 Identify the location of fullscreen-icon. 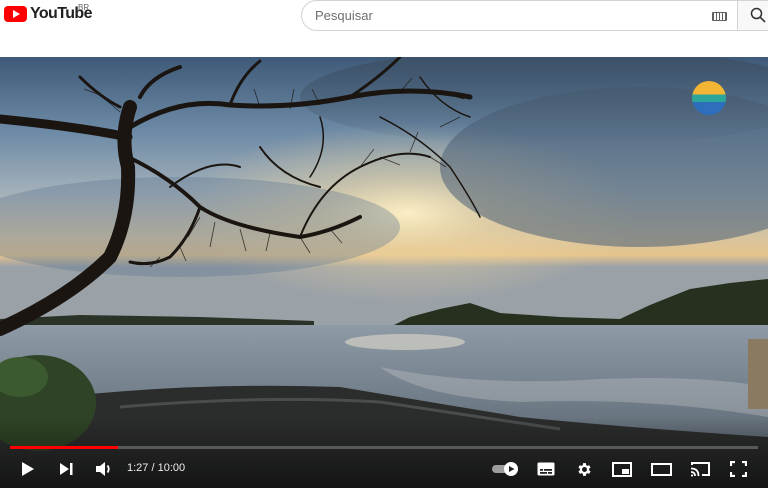
(738, 469).